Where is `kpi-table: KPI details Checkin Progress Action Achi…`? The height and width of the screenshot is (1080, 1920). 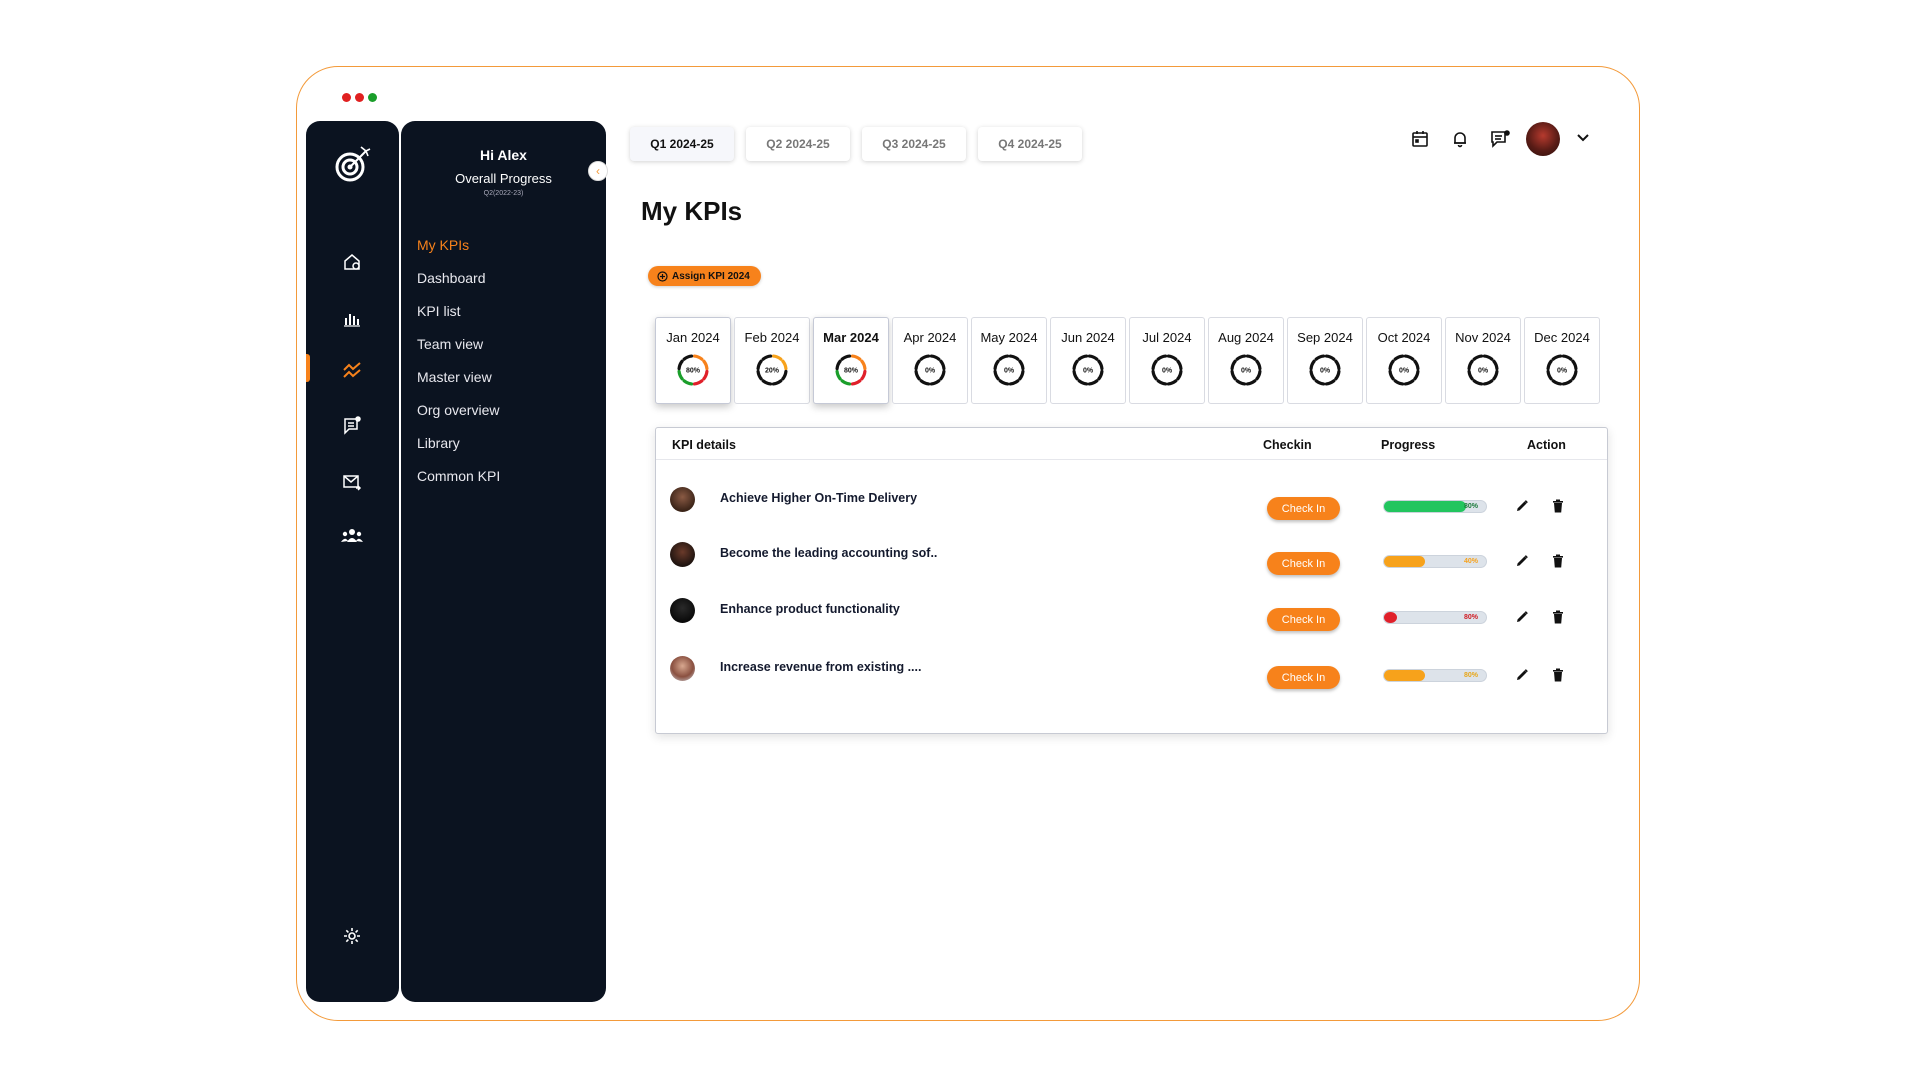
kpi-table: KPI details Checkin Progress Action Achi… is located at coordinates (1131, 580).